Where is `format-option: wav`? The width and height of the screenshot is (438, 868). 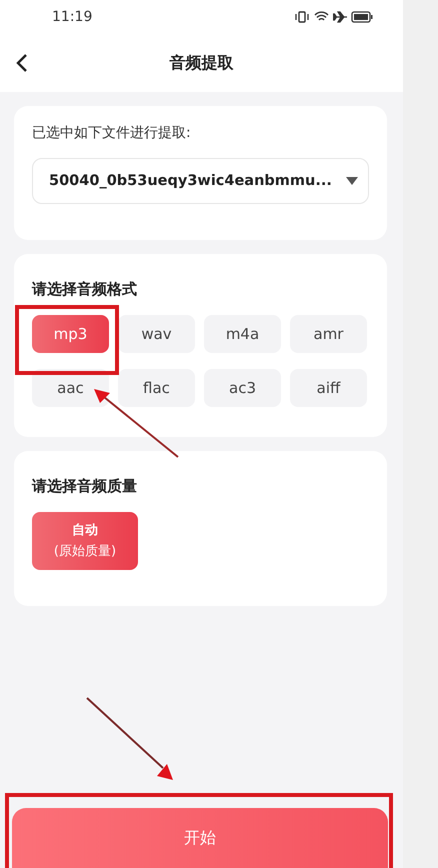
format-option: wav is located at coordinates (156, 334).